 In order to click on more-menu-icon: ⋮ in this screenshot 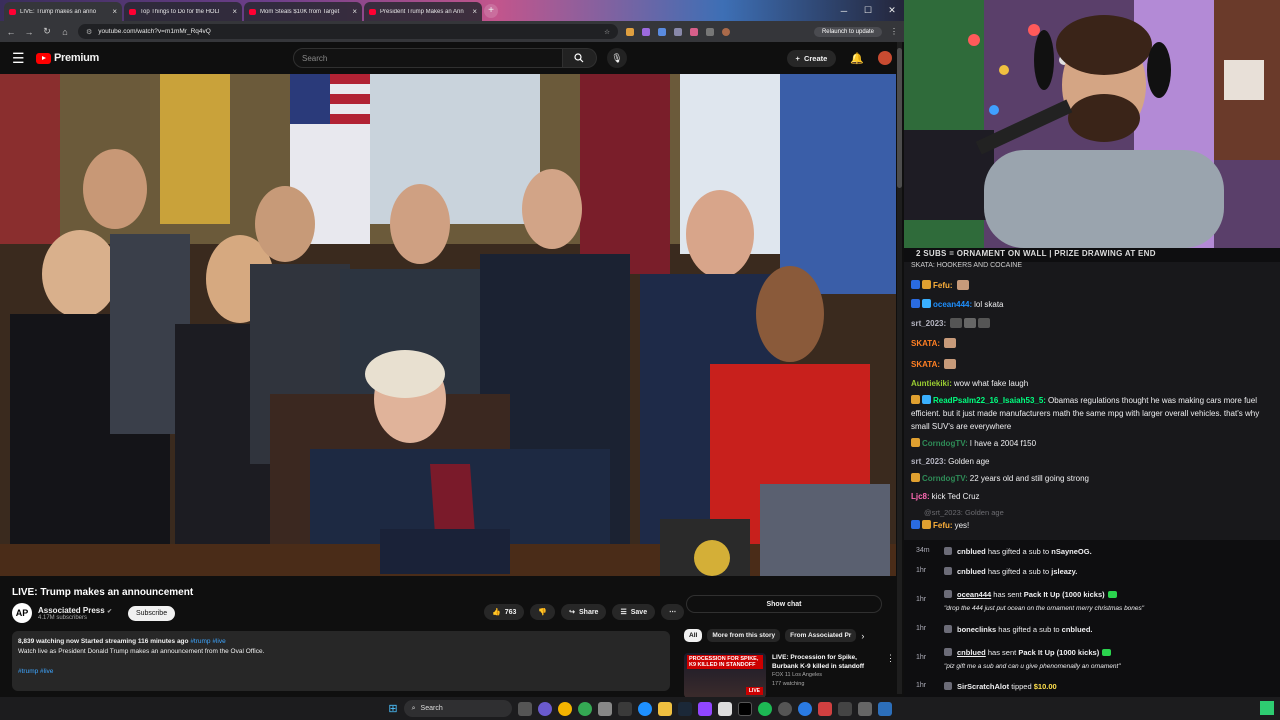, I will do `click(894, 31)`.